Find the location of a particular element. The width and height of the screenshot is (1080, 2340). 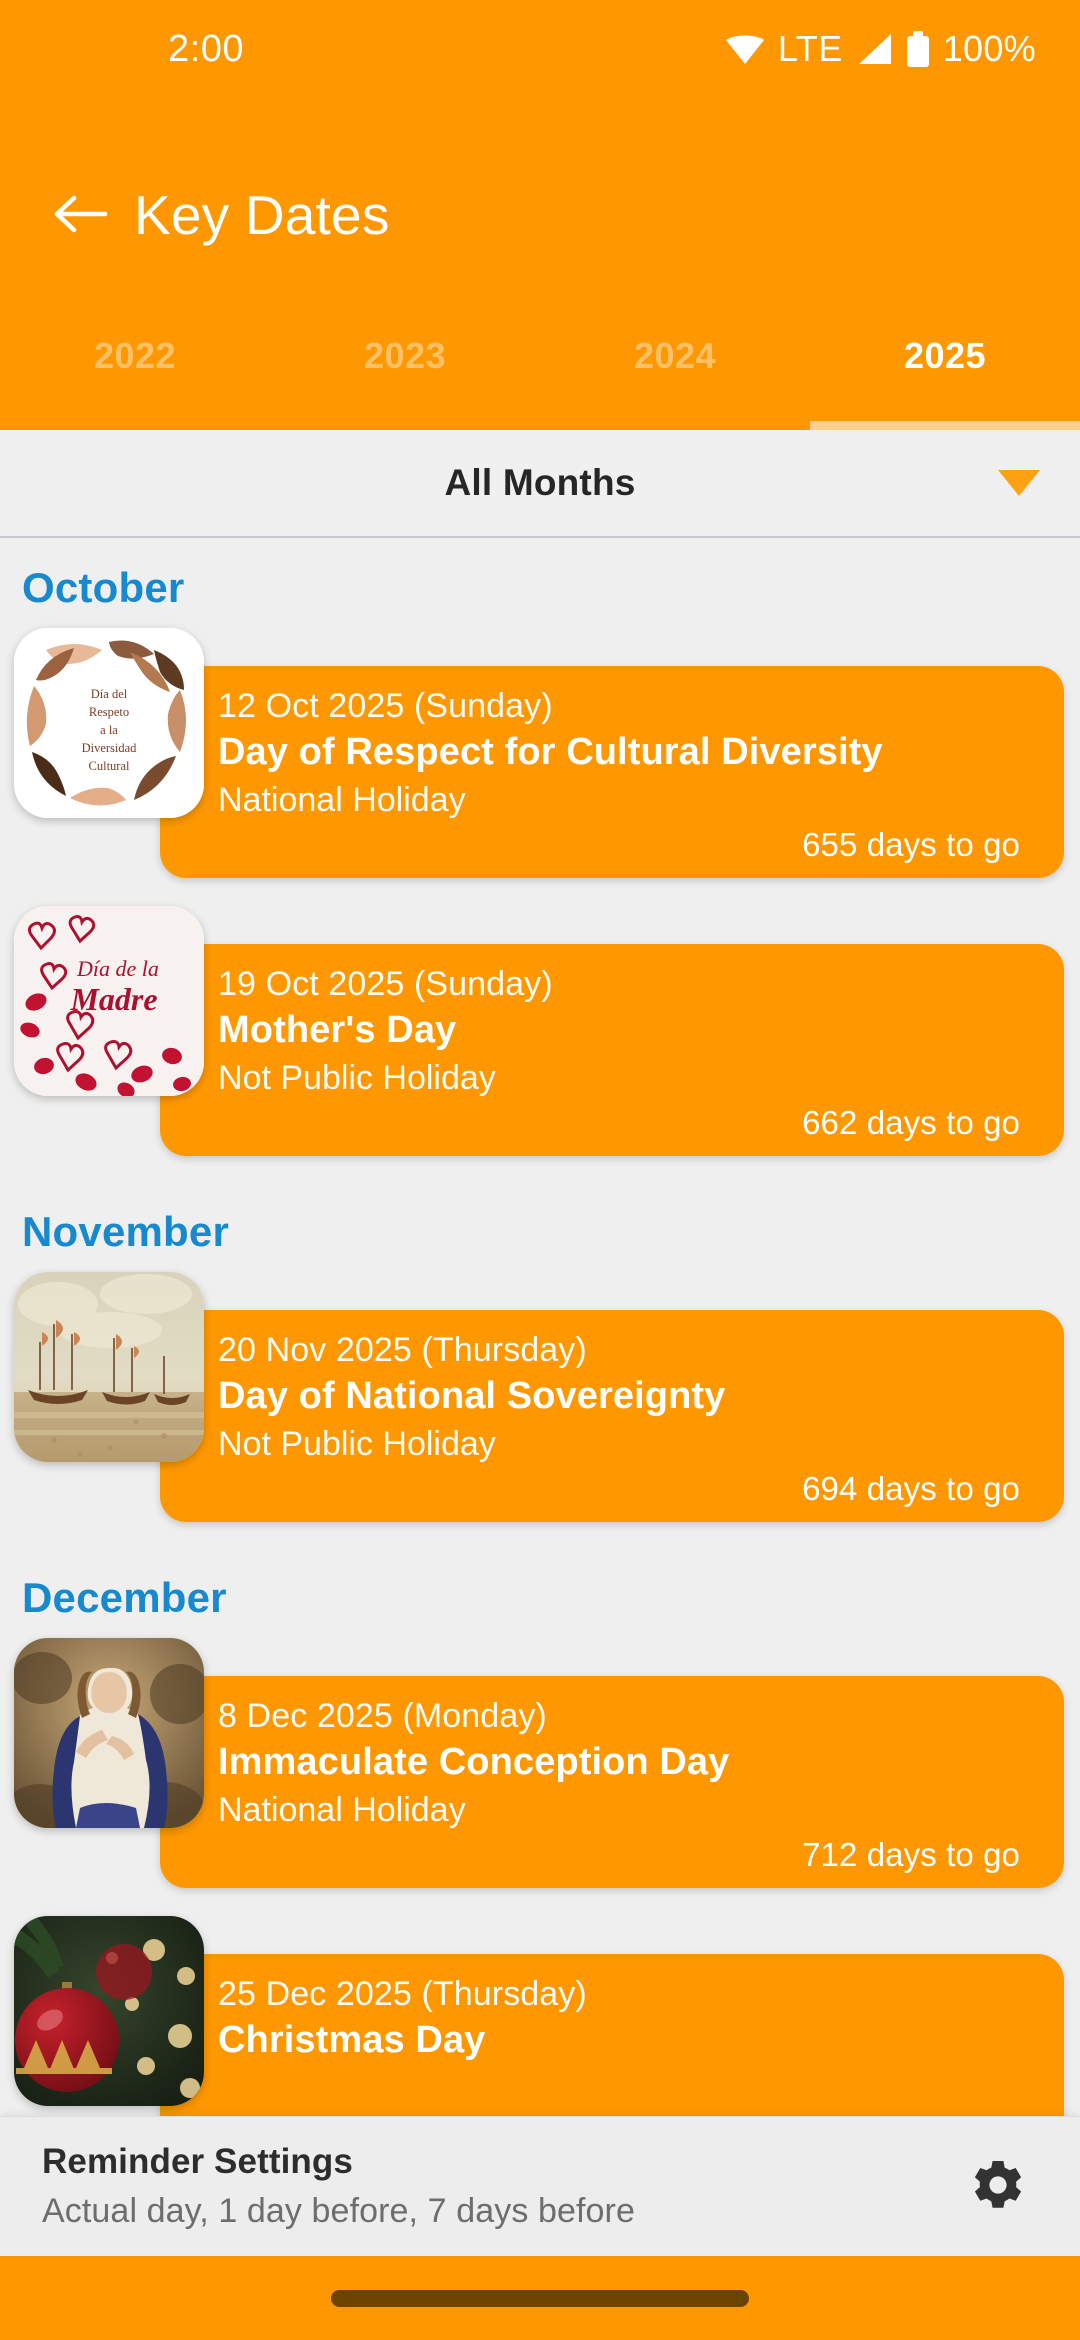

system-navigation-bar is located at coordinates (540, 2298).